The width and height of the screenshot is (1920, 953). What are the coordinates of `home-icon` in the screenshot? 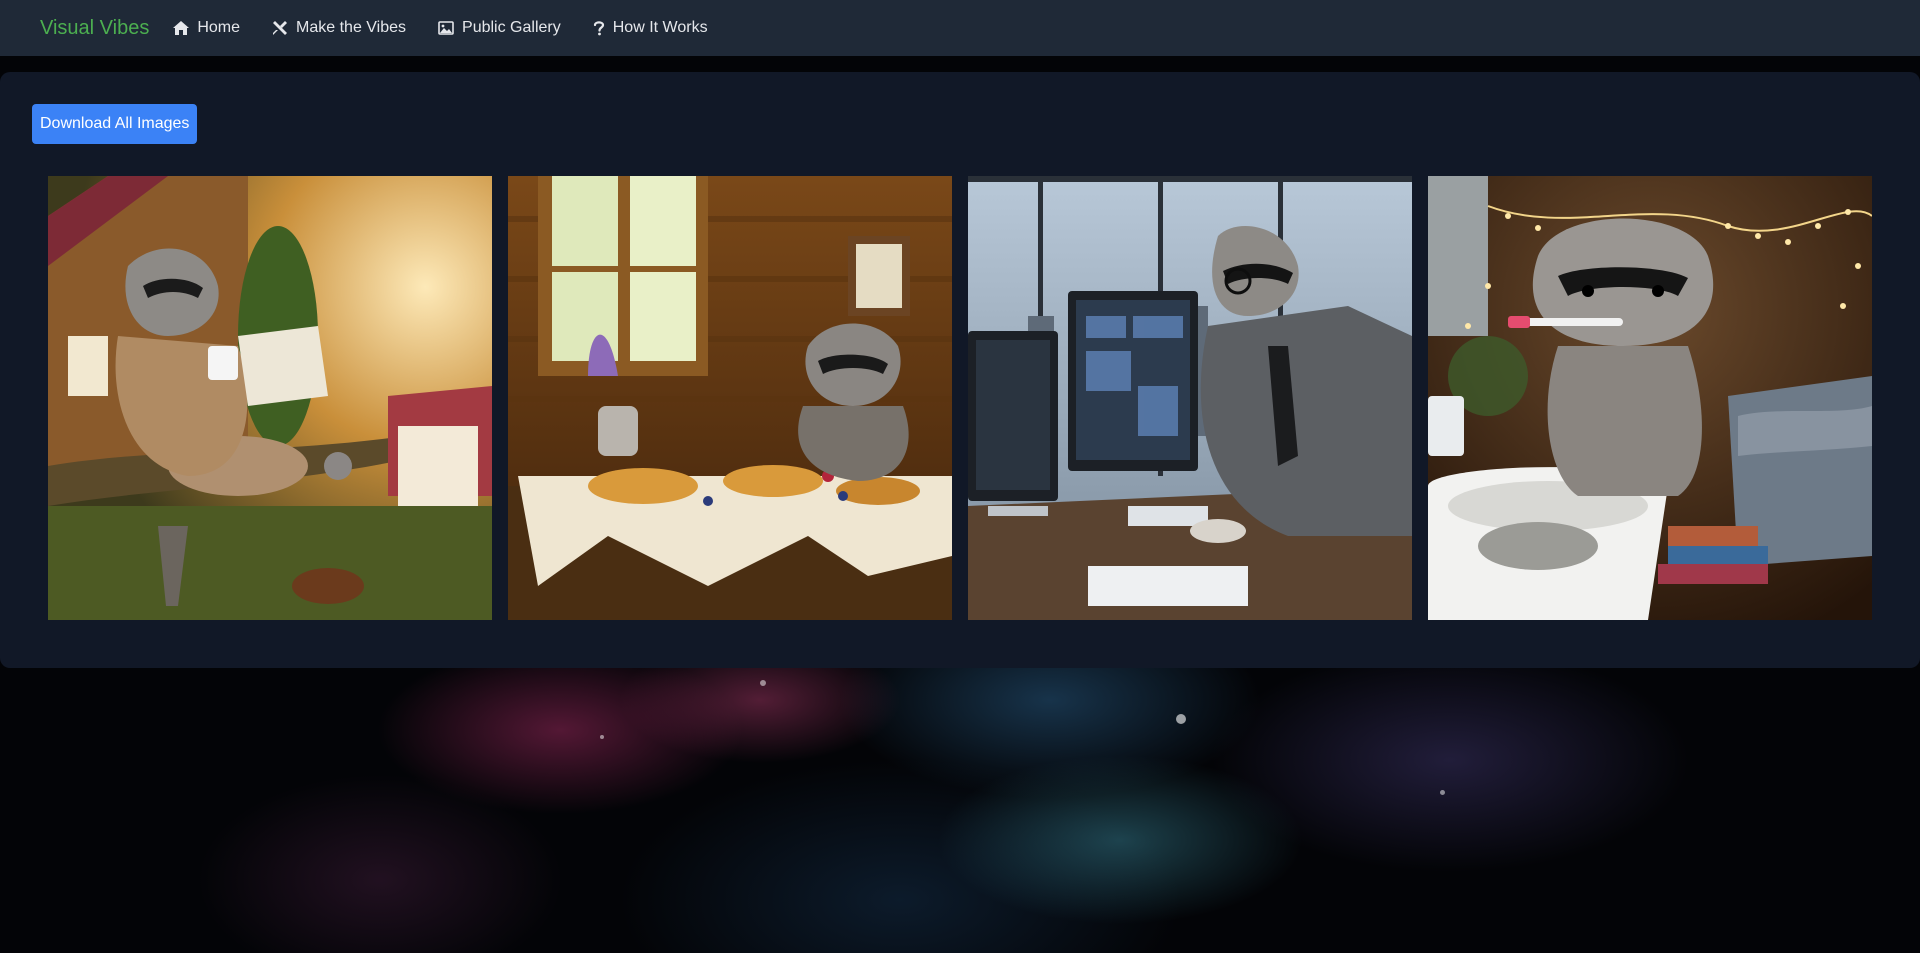 It's located at (181, 28).